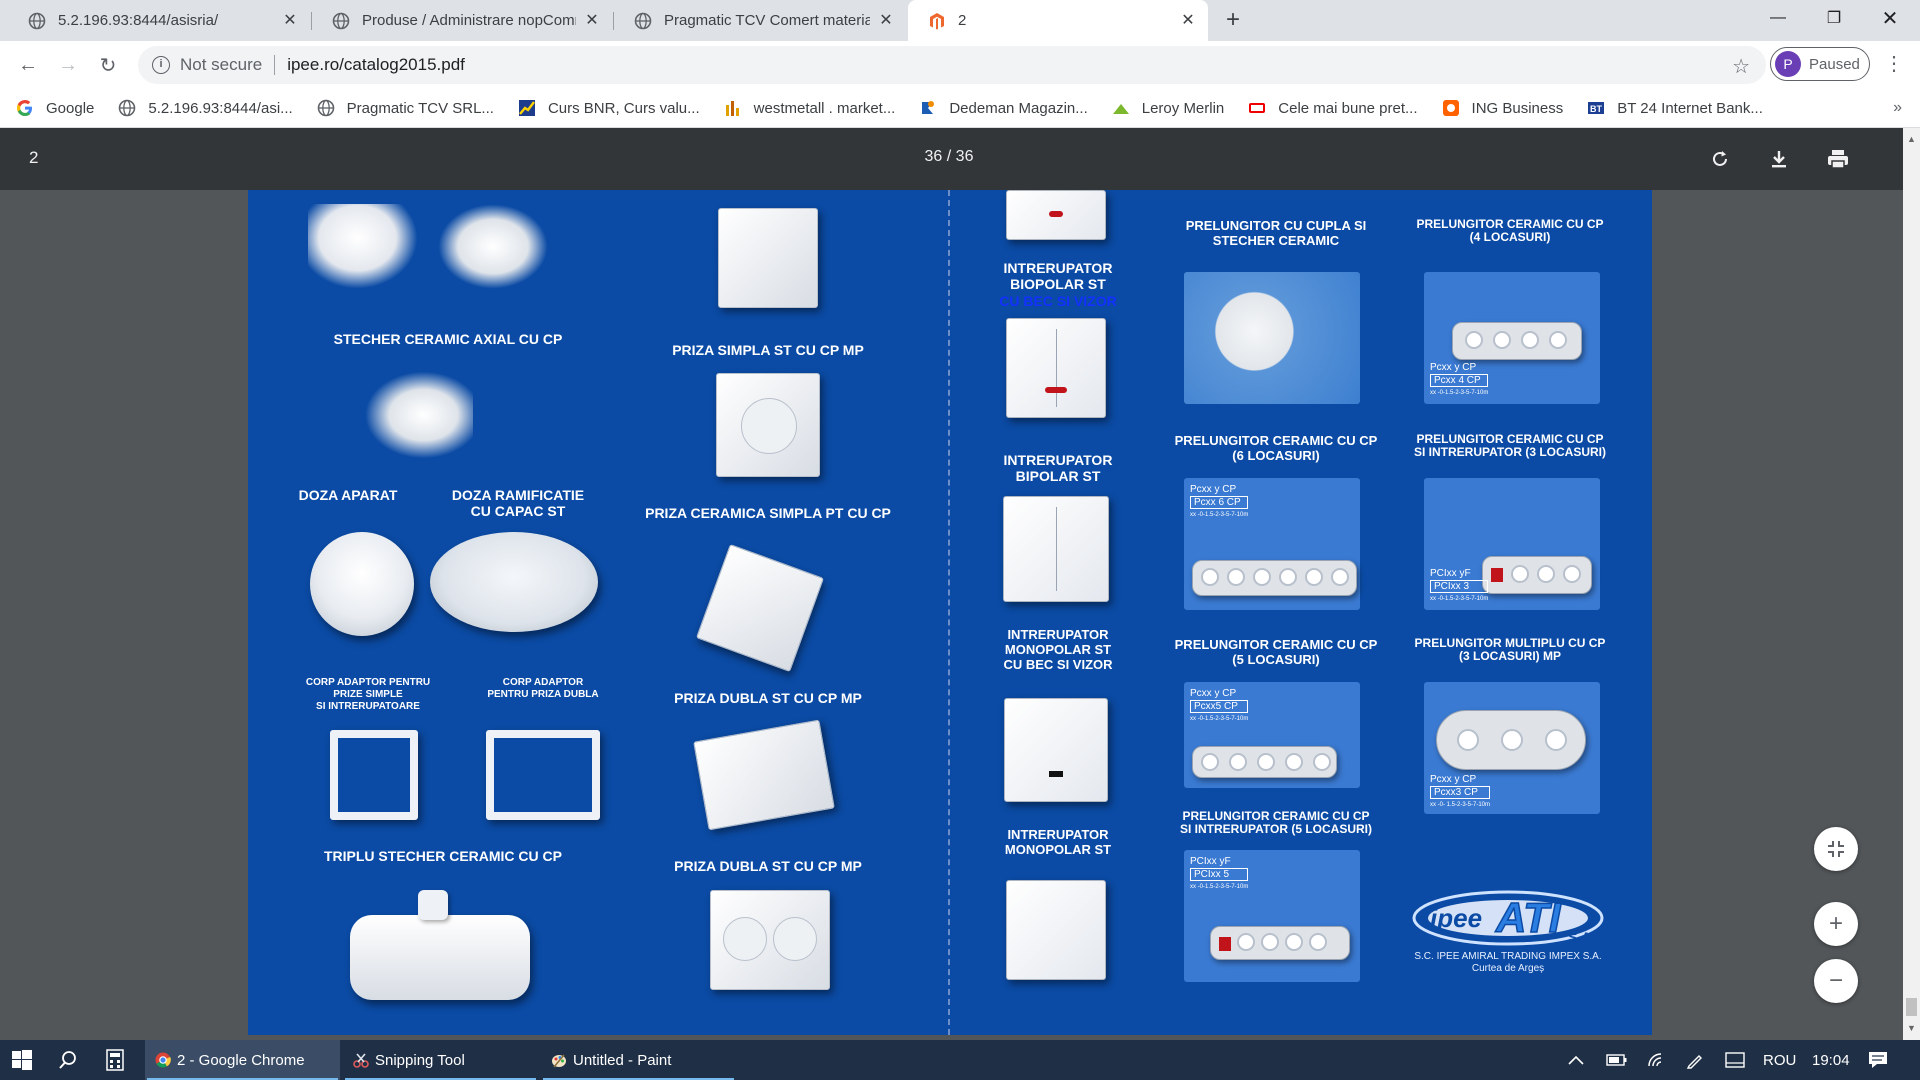  Describe the element at coordinates (768, 698) in the screenshot. I see `label-priza-dubla-1: PRIZA DUBLA ST CU CP MP` at that location.